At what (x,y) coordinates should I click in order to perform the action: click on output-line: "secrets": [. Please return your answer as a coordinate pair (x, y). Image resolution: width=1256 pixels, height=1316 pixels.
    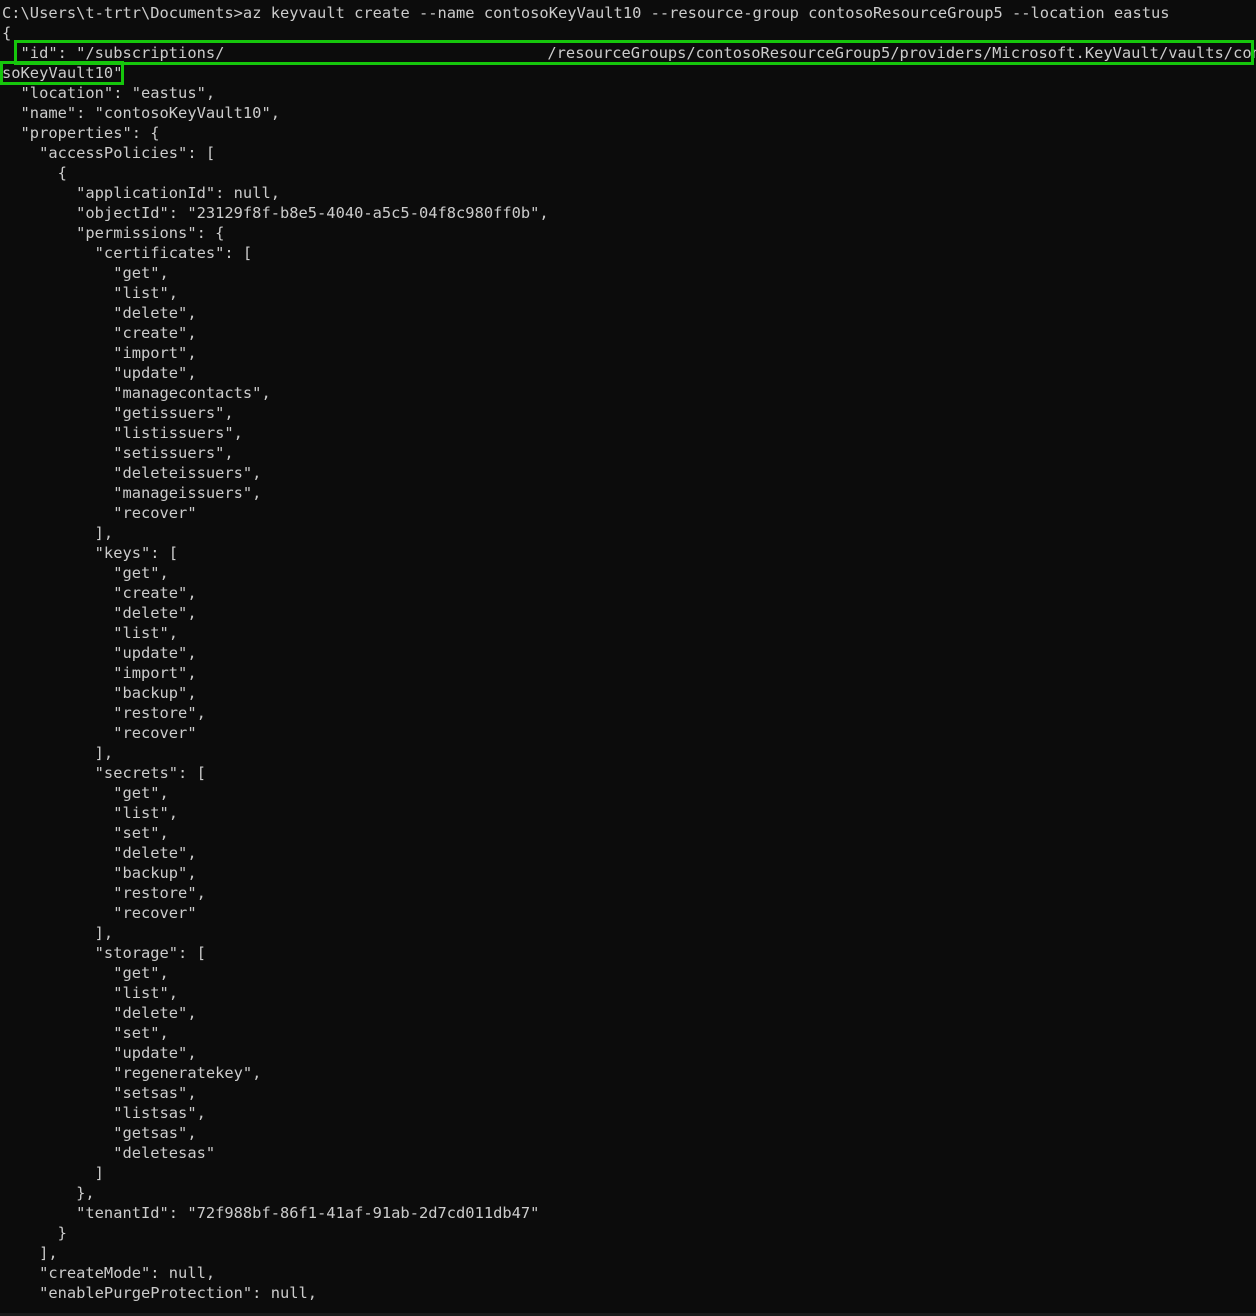
    Looking at the image, I should click on (104, 773).